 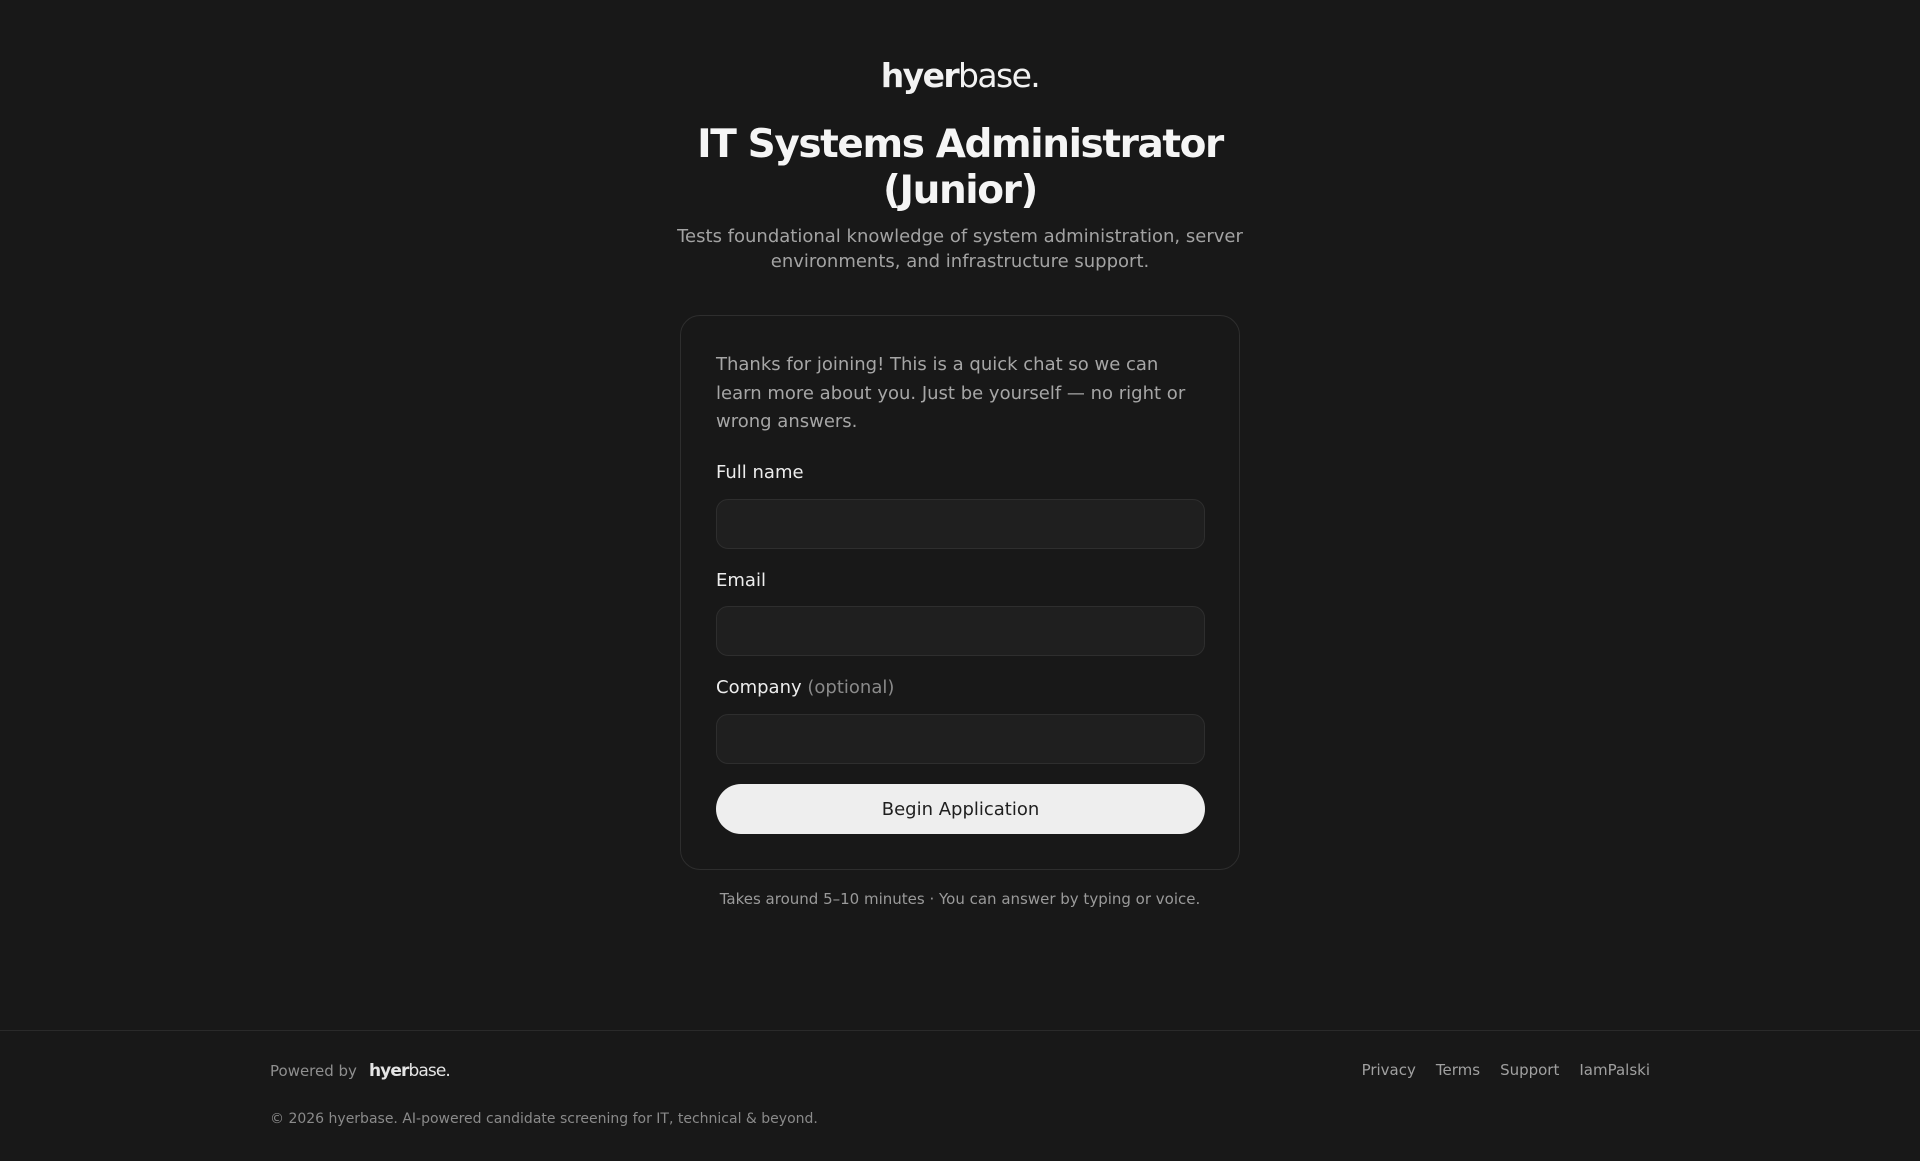 What do you see at coordinates (1614, 1070) in the screenshot?
I see `iampalski-link: IamPalski` at bounding box center [1614, 1070].